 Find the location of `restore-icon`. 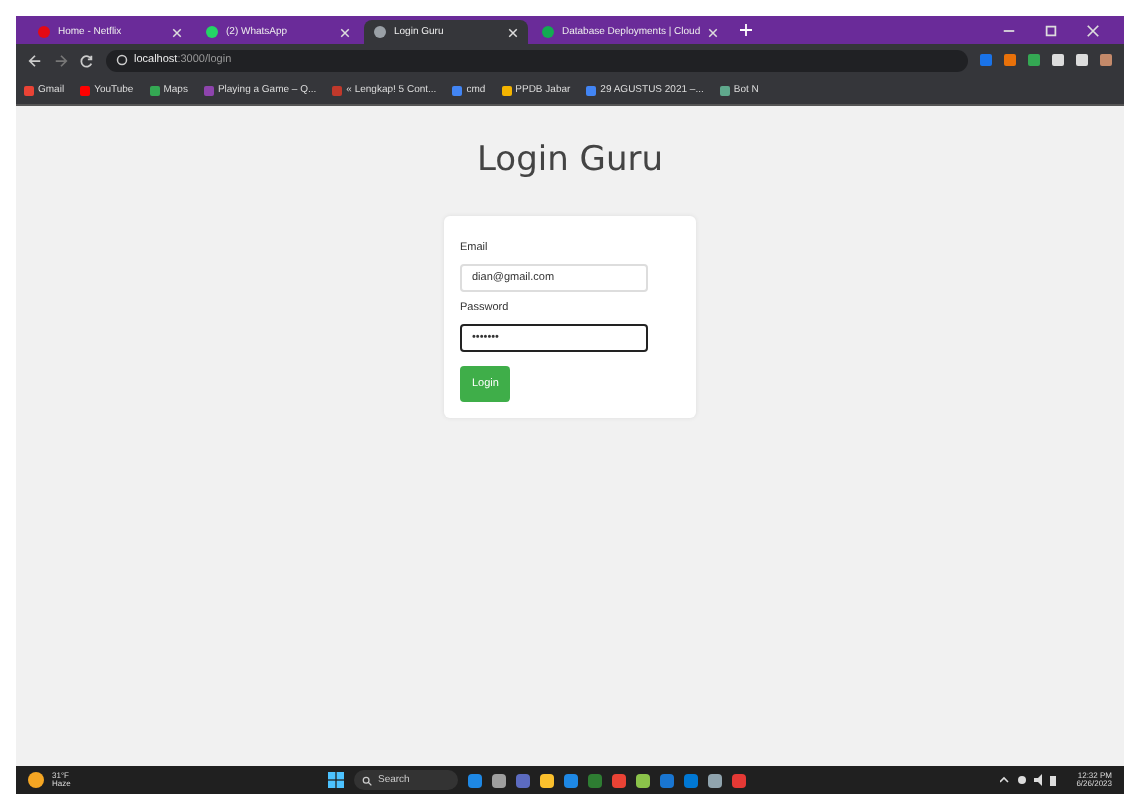

restore-icon is located at coordinates (1051, 30).